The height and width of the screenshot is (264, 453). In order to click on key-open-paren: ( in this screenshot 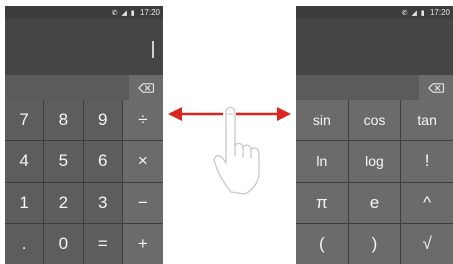, I will do `click(322, 243)`.